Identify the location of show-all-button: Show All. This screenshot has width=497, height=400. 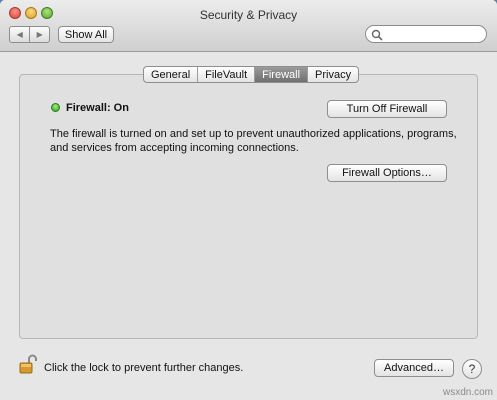
(86, 34).